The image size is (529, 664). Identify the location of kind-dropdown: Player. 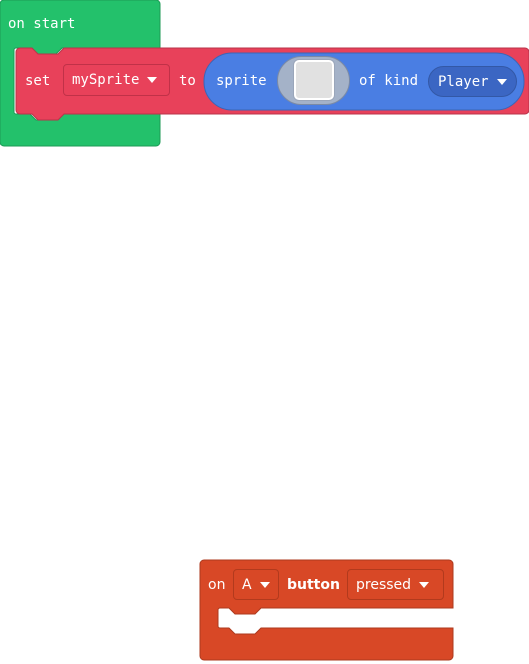
(472, 81).